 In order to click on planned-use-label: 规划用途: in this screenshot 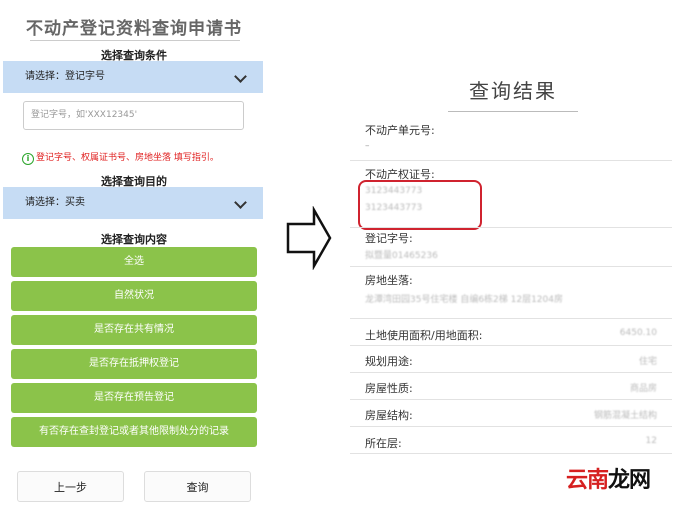, I will do `click(389, 361)`.